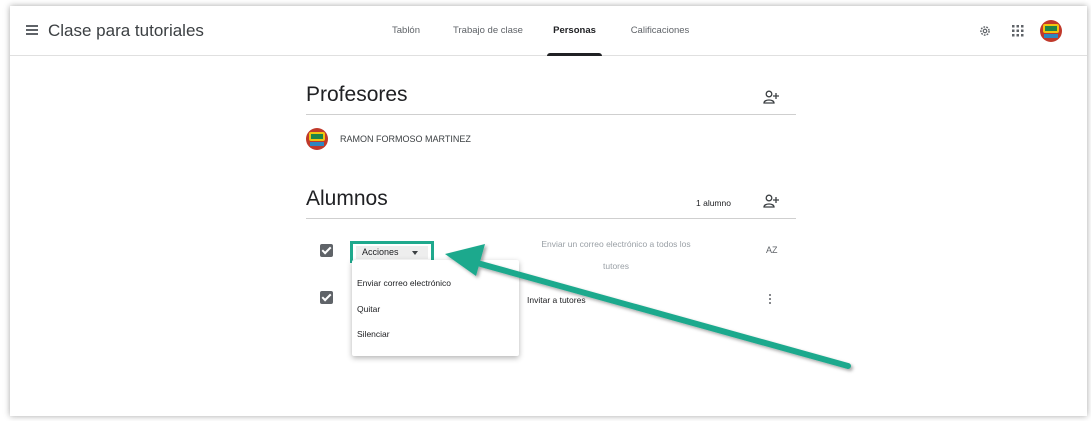  Describe the element at coordinates (326, 297) in the screenshot. I see `student-checkbox` at that location.